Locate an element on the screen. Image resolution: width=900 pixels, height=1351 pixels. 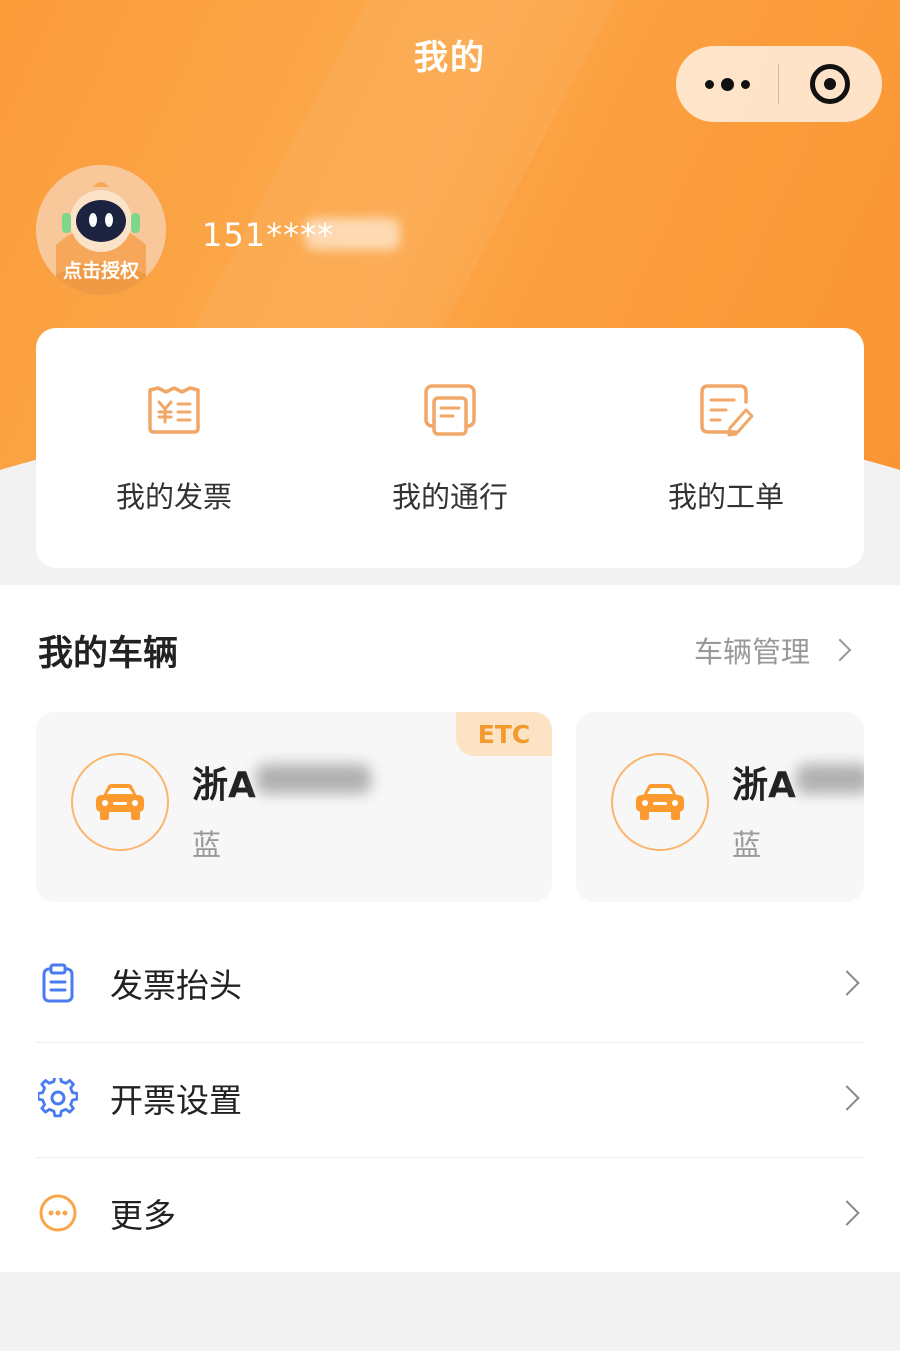
menu-item-more-label: 更多 is located at coordinates (143, 1215).